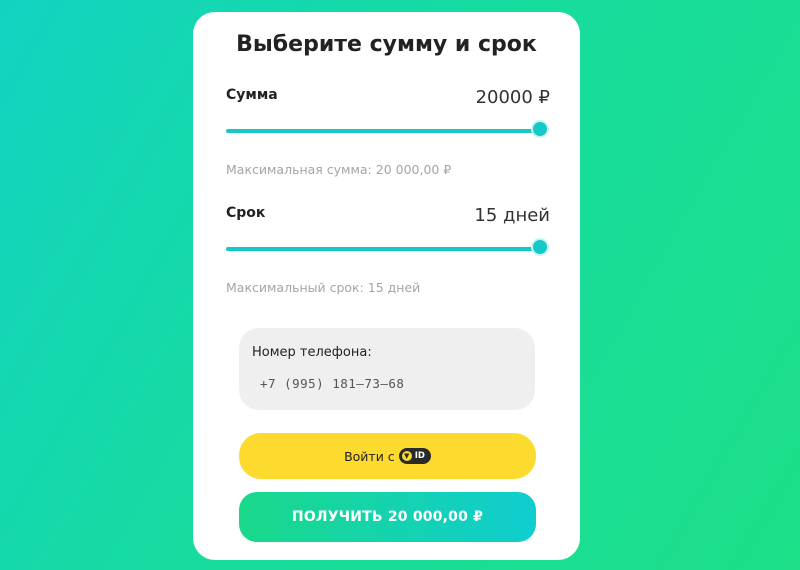 The height and width of the screenshot is (570, 800). What do you see at coordinates (387, 369) in the screenshot?
I see `phone-field-container: Номер телефона:` at bounding box center [387, 369].